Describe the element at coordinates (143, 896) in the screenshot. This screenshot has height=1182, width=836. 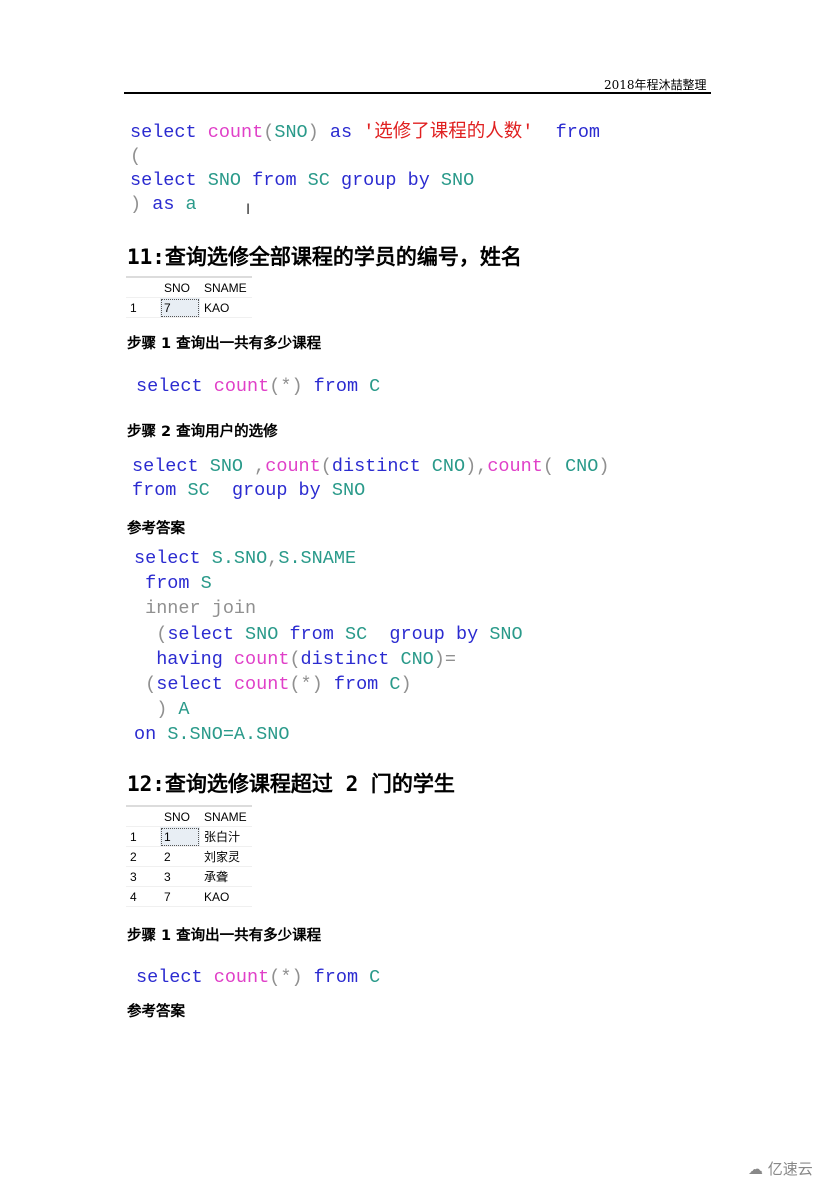
I see `grid-row-number: 4` at that location.